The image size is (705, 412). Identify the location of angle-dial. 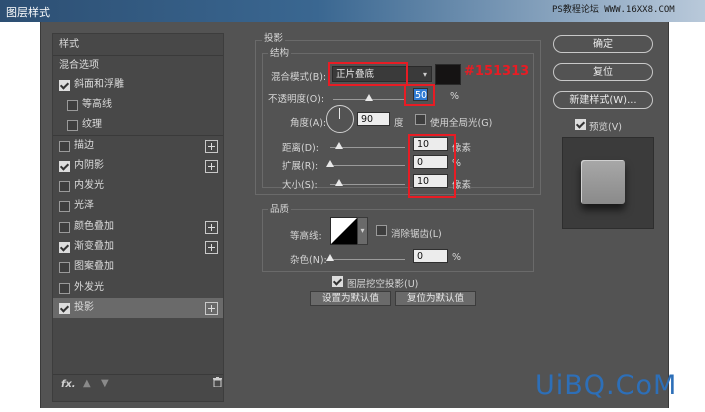
(340, 119).